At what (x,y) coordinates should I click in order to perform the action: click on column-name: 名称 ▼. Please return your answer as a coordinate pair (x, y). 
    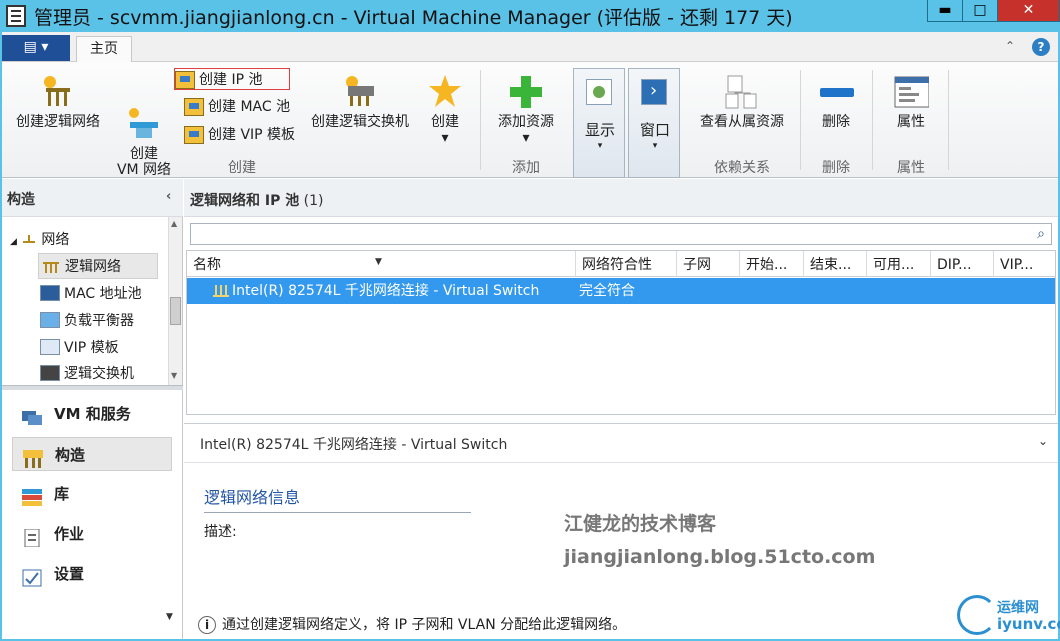
    Looking at the image, I should click on (381, 264).